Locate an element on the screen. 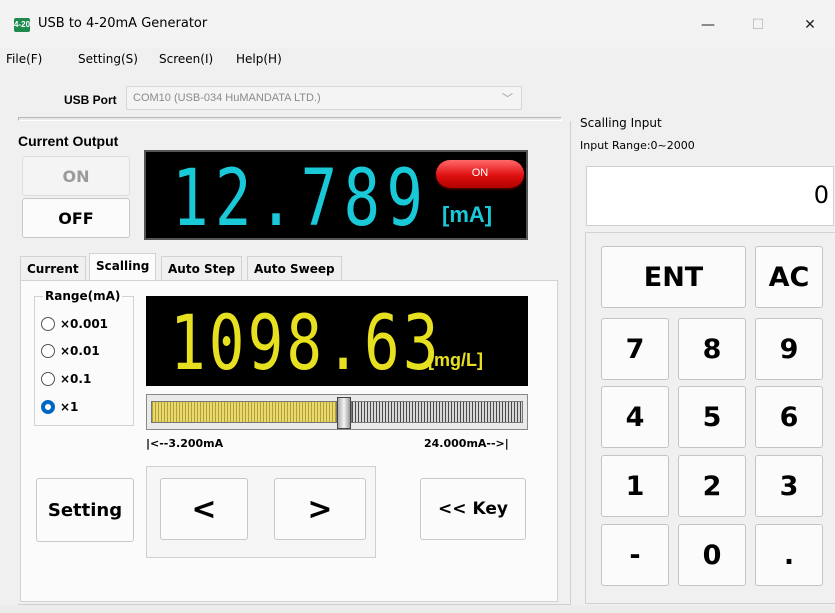 Image resolution: width=835 pixels, height=613 pixels. current-display: 12.789 ON [mA] is located at coordinates (336, 197).